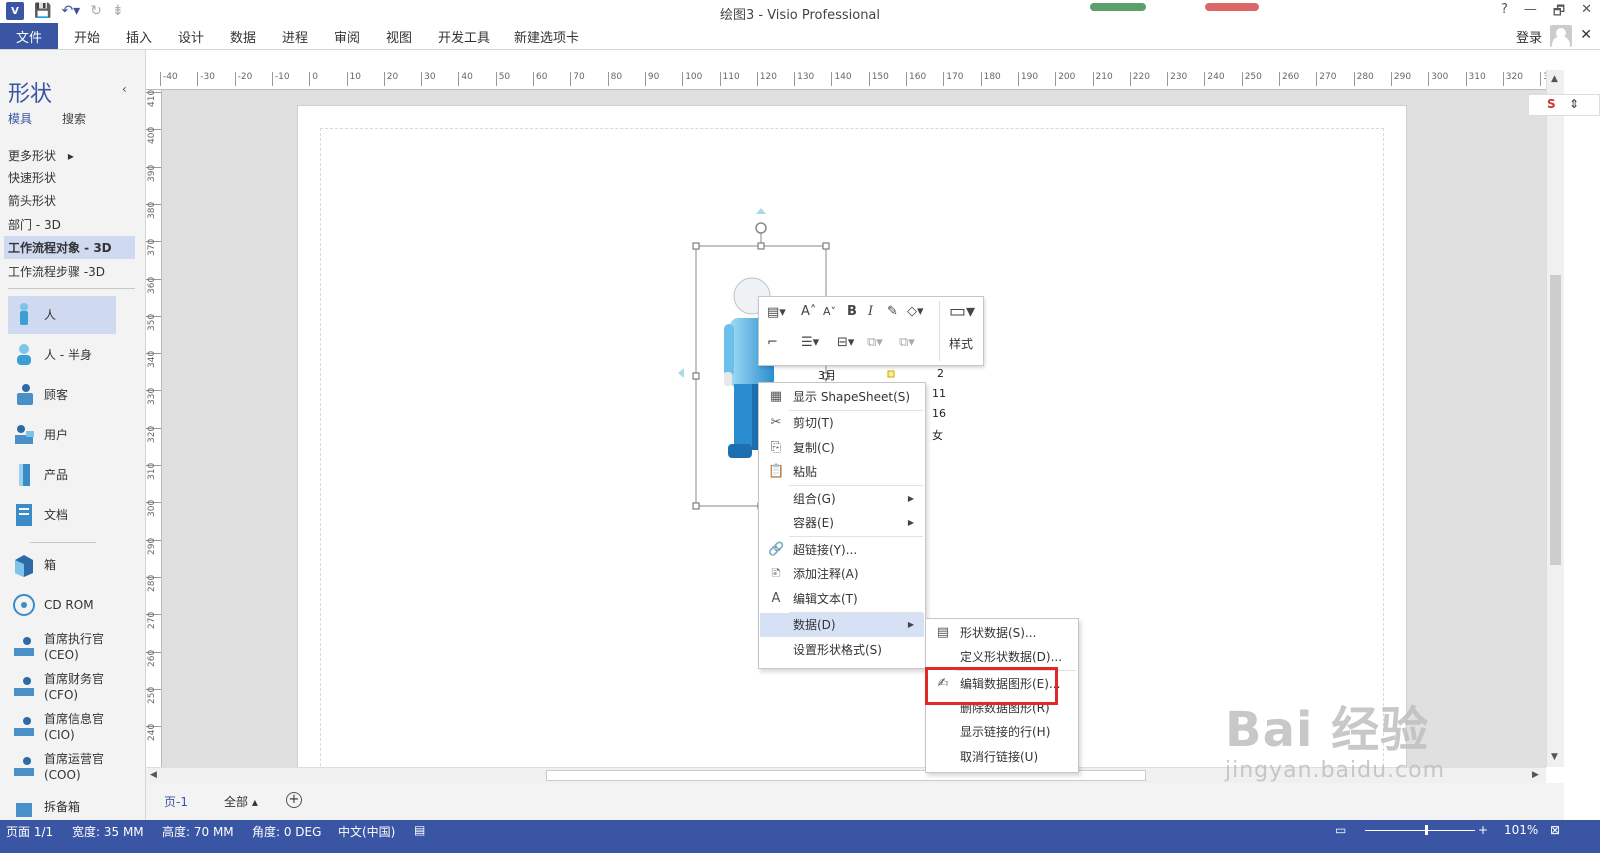 The height and width of the screenshot is (853, 1600). What do you see at coordinates (1530, 13) in the screenshot?
I see `minimize-button: —` at bounding box center [1530, 13].